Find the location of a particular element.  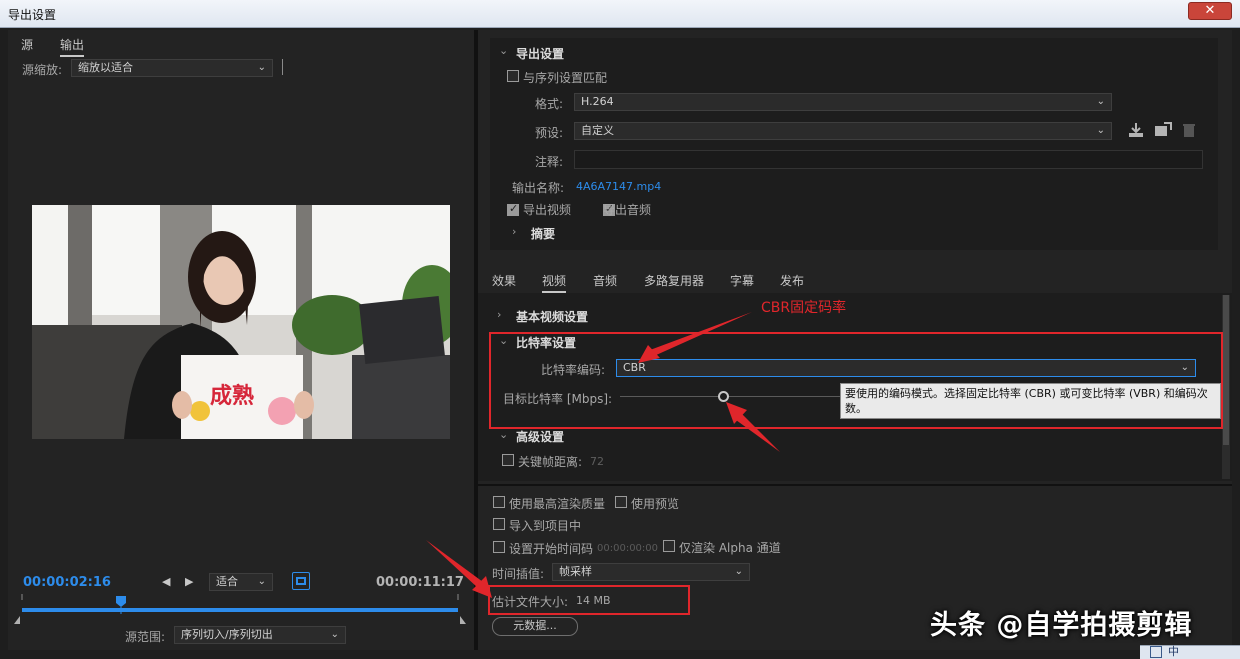

ime-icon is located at coordinates (1156, 652).